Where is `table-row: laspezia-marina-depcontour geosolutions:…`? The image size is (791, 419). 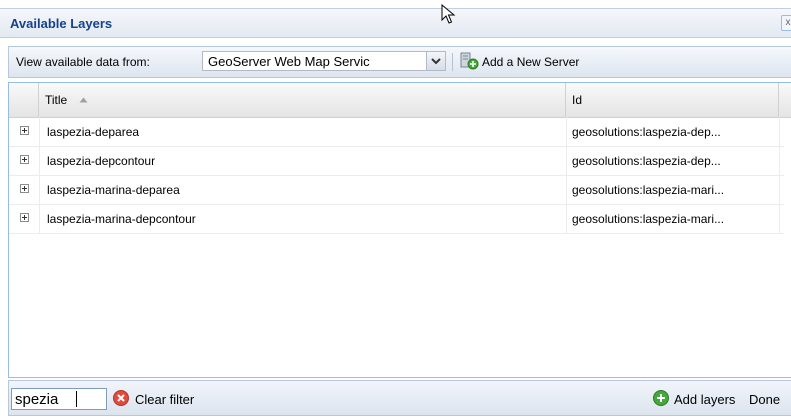 table-row: laspezia-marina-depcontour geosolutions:… is located at coordinates (396, 219).